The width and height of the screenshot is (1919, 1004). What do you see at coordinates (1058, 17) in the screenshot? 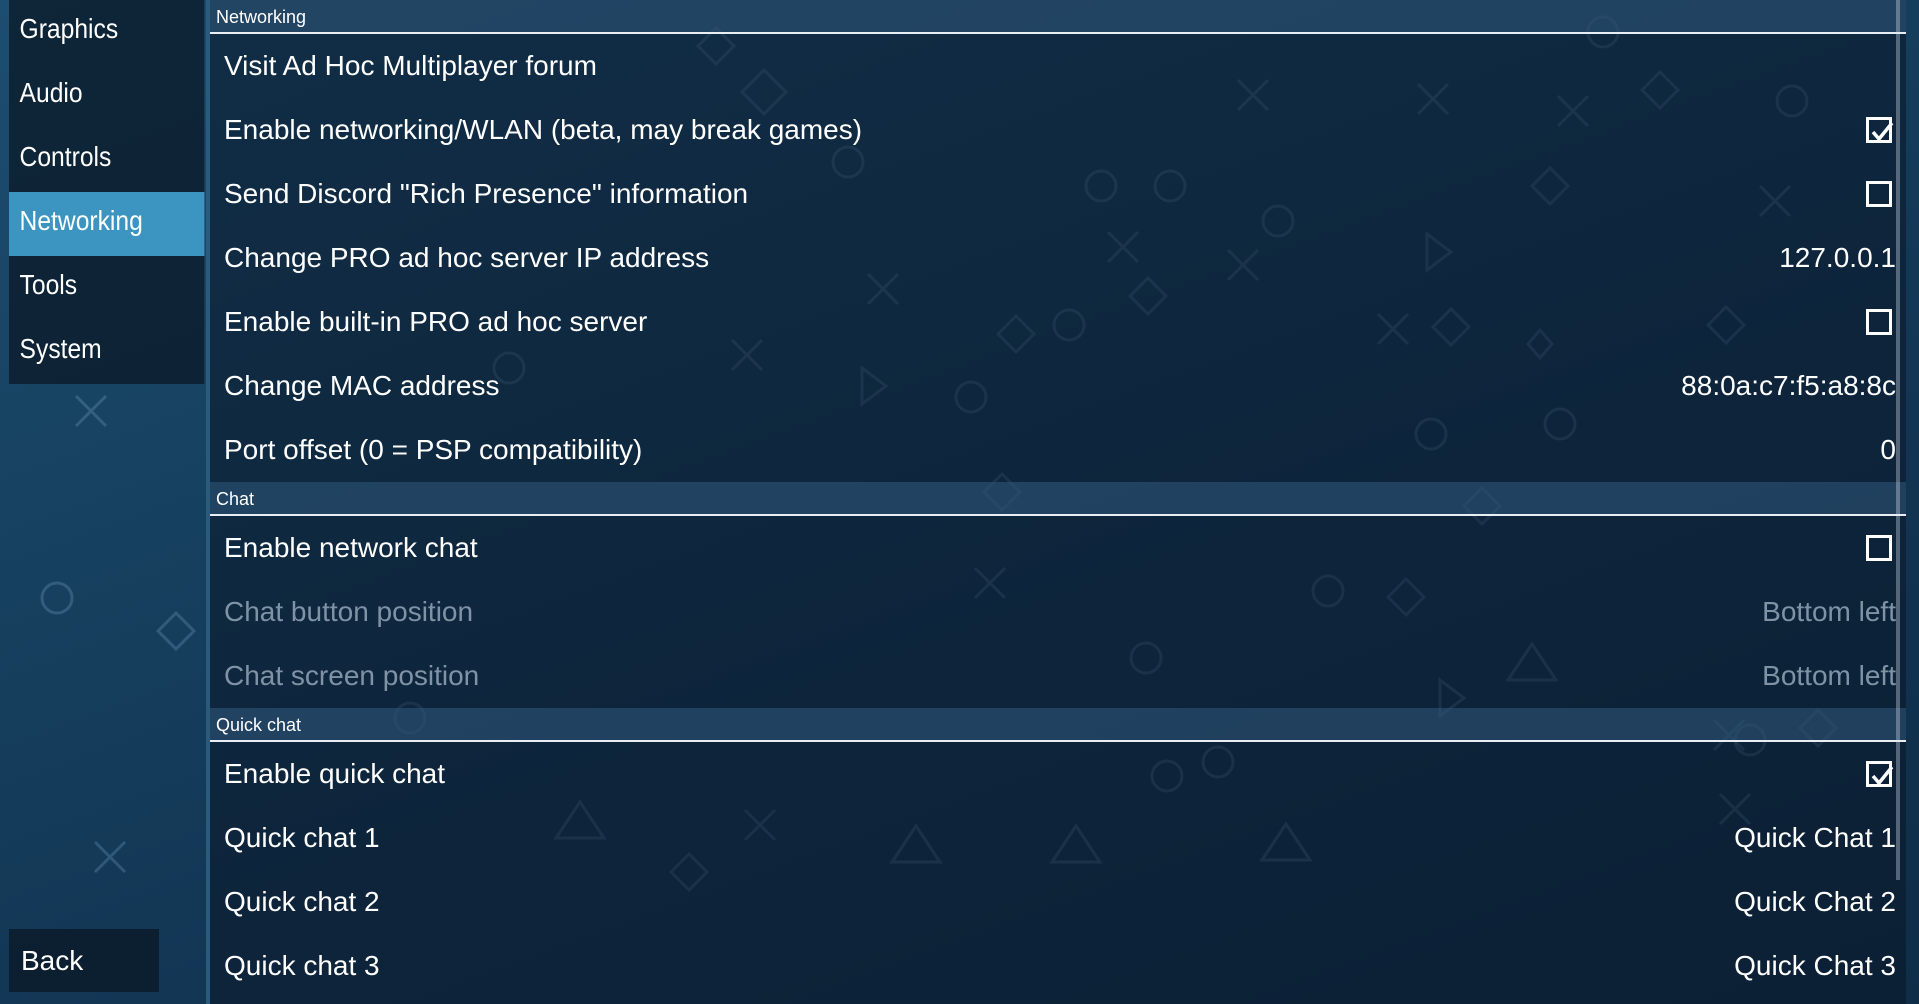
I see `section-header-networking: Networking` at bounding box center [1058, 17].